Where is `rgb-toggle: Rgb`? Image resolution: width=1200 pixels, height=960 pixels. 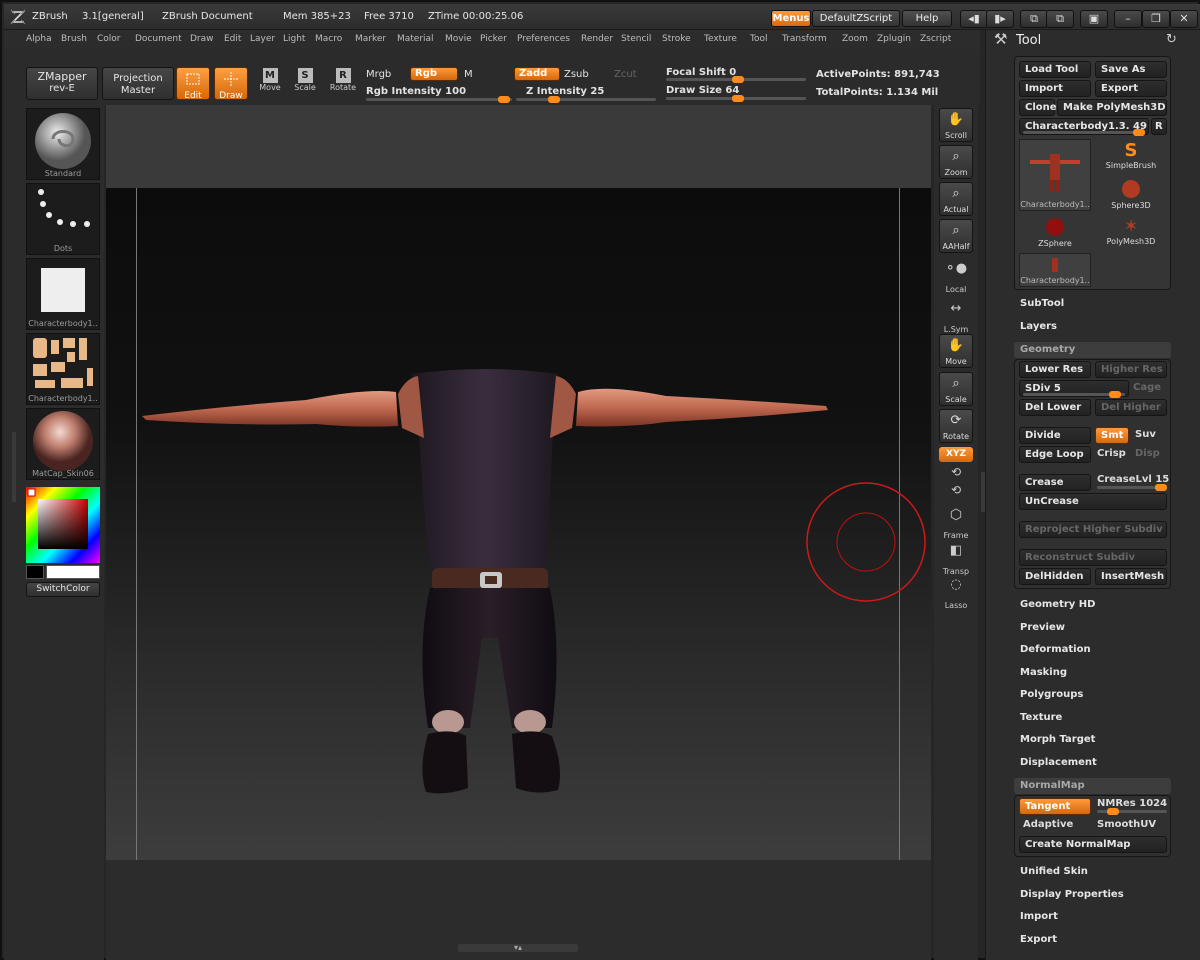 rgb-toggle: Rgb is located at coordinates (434, 74).